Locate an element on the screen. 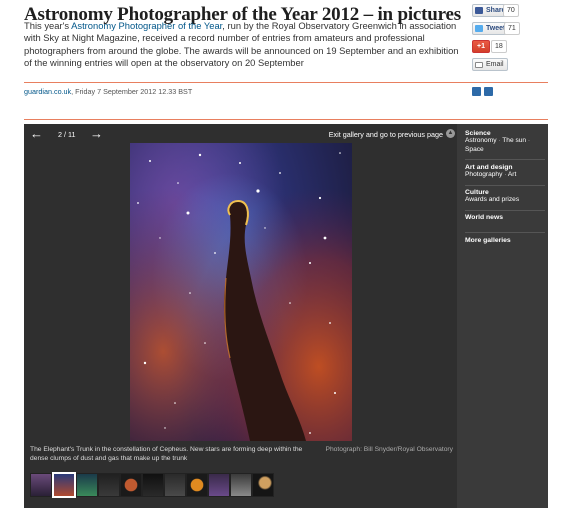  left-arrow-icon: ← is located at coordinates (36, 134).